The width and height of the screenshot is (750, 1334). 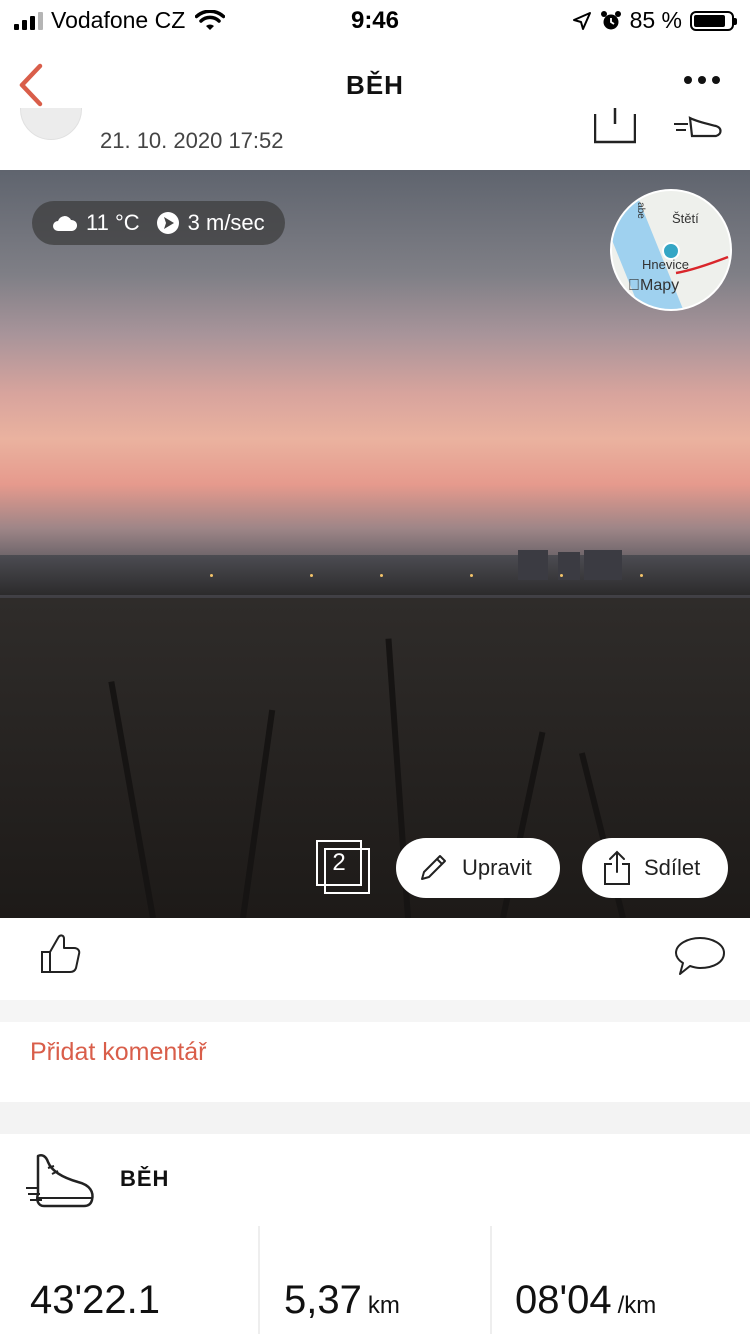 I want to click on distance-value: 5,37 km, so click(x=342, y=1300).